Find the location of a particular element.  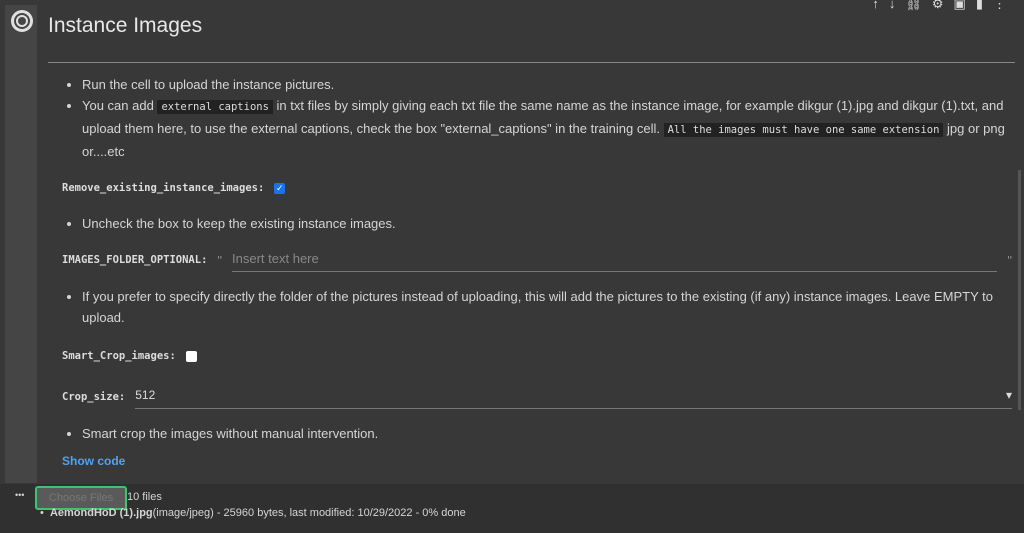

smart-crop-checkbox is located at coordinates (191, 356).